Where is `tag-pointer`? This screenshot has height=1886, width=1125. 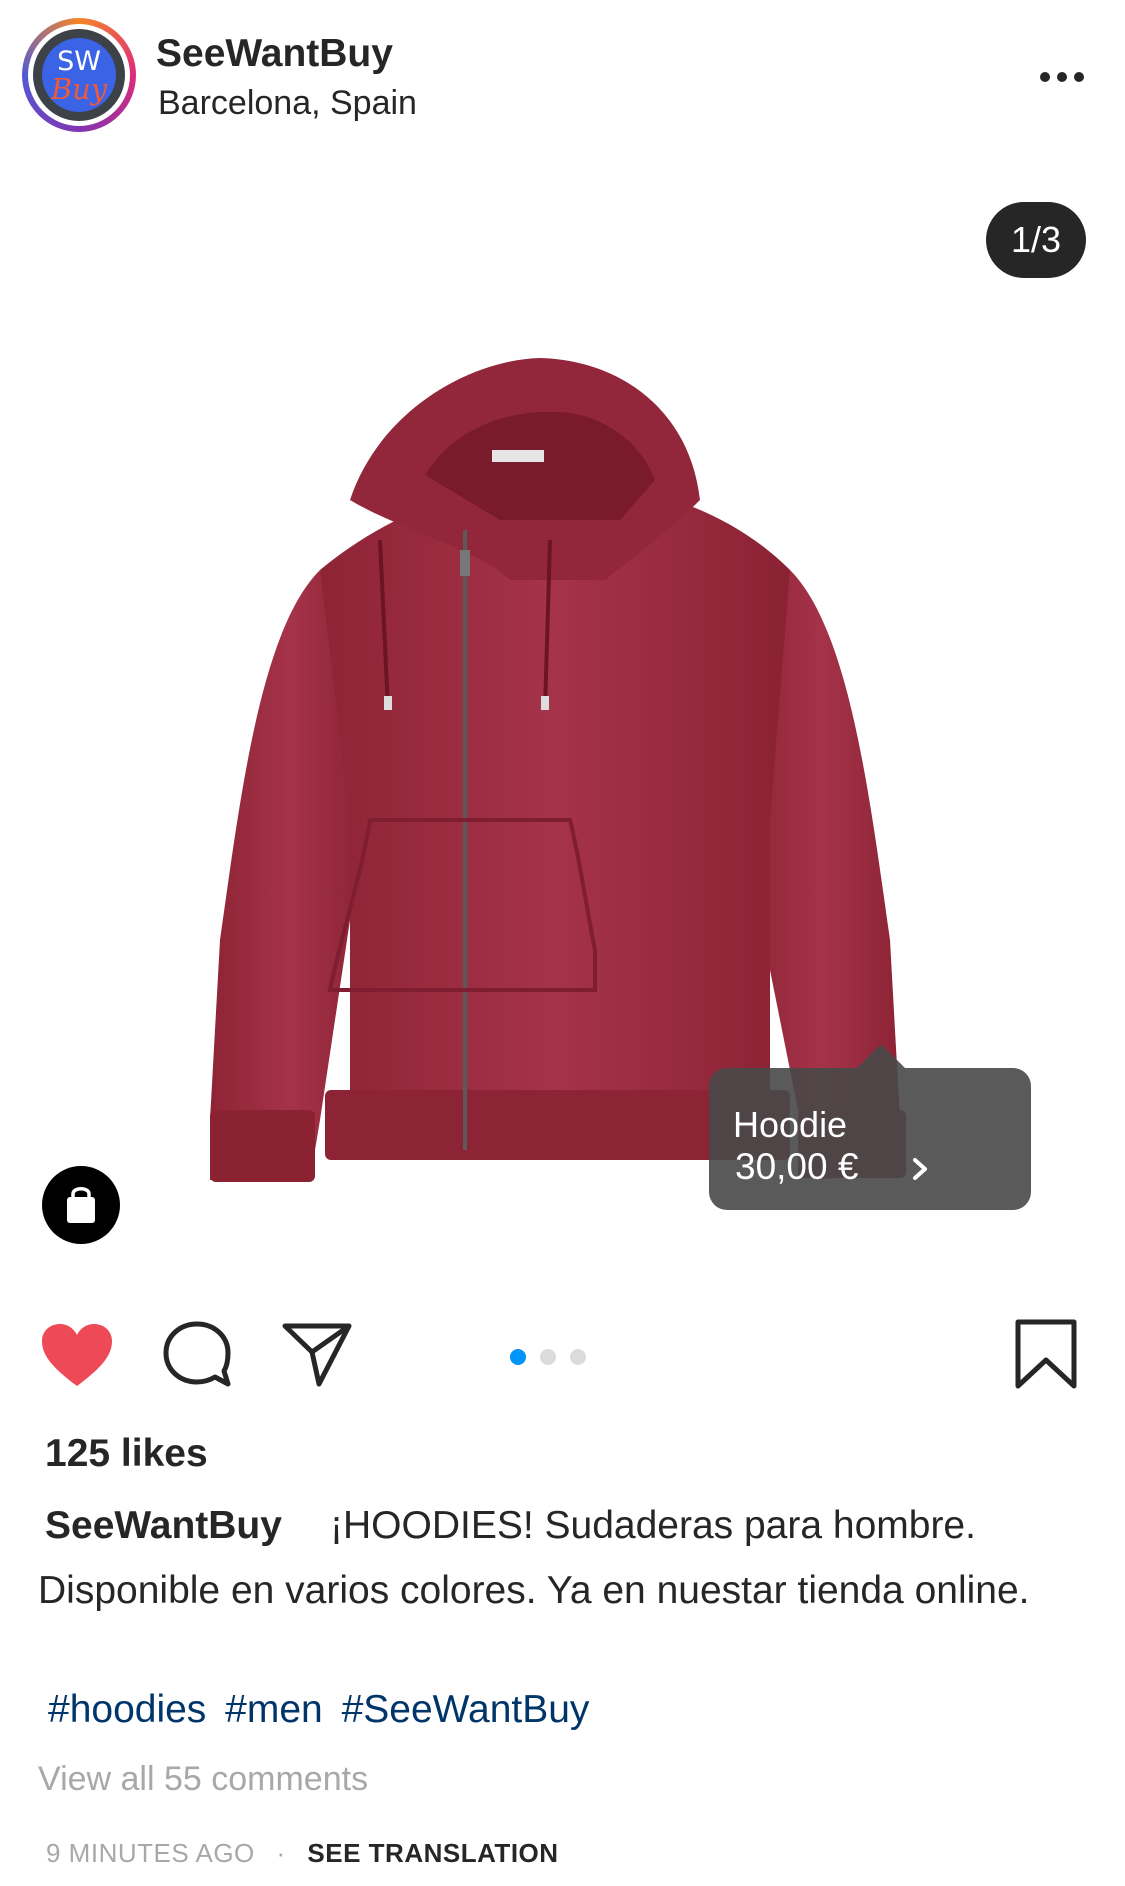
tag-pointer is located at coordinates (881, 1056).